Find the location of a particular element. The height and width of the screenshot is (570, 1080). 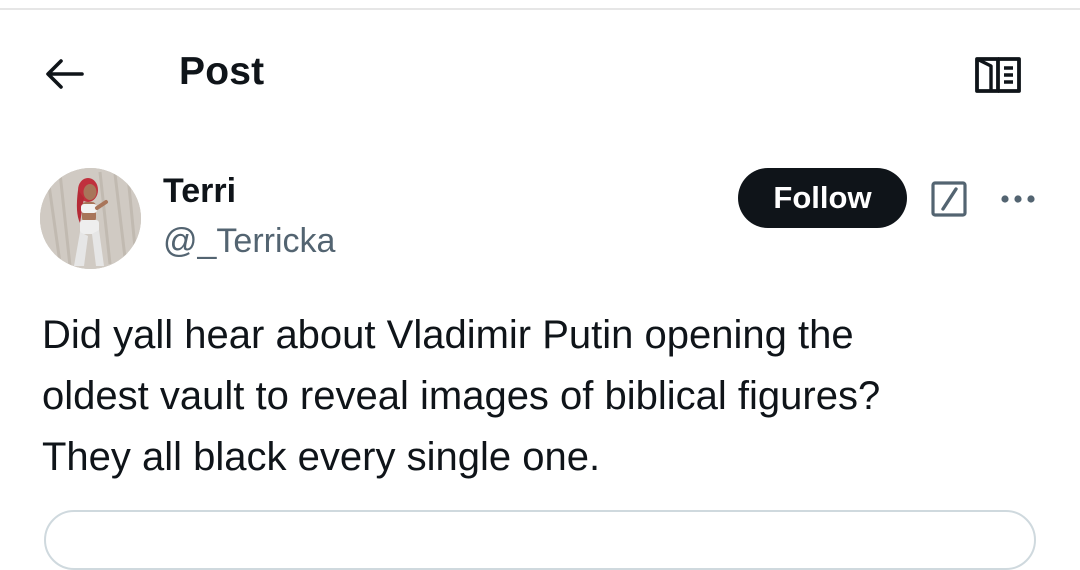

reader-mode-icon is located at coordinates (998, 75).